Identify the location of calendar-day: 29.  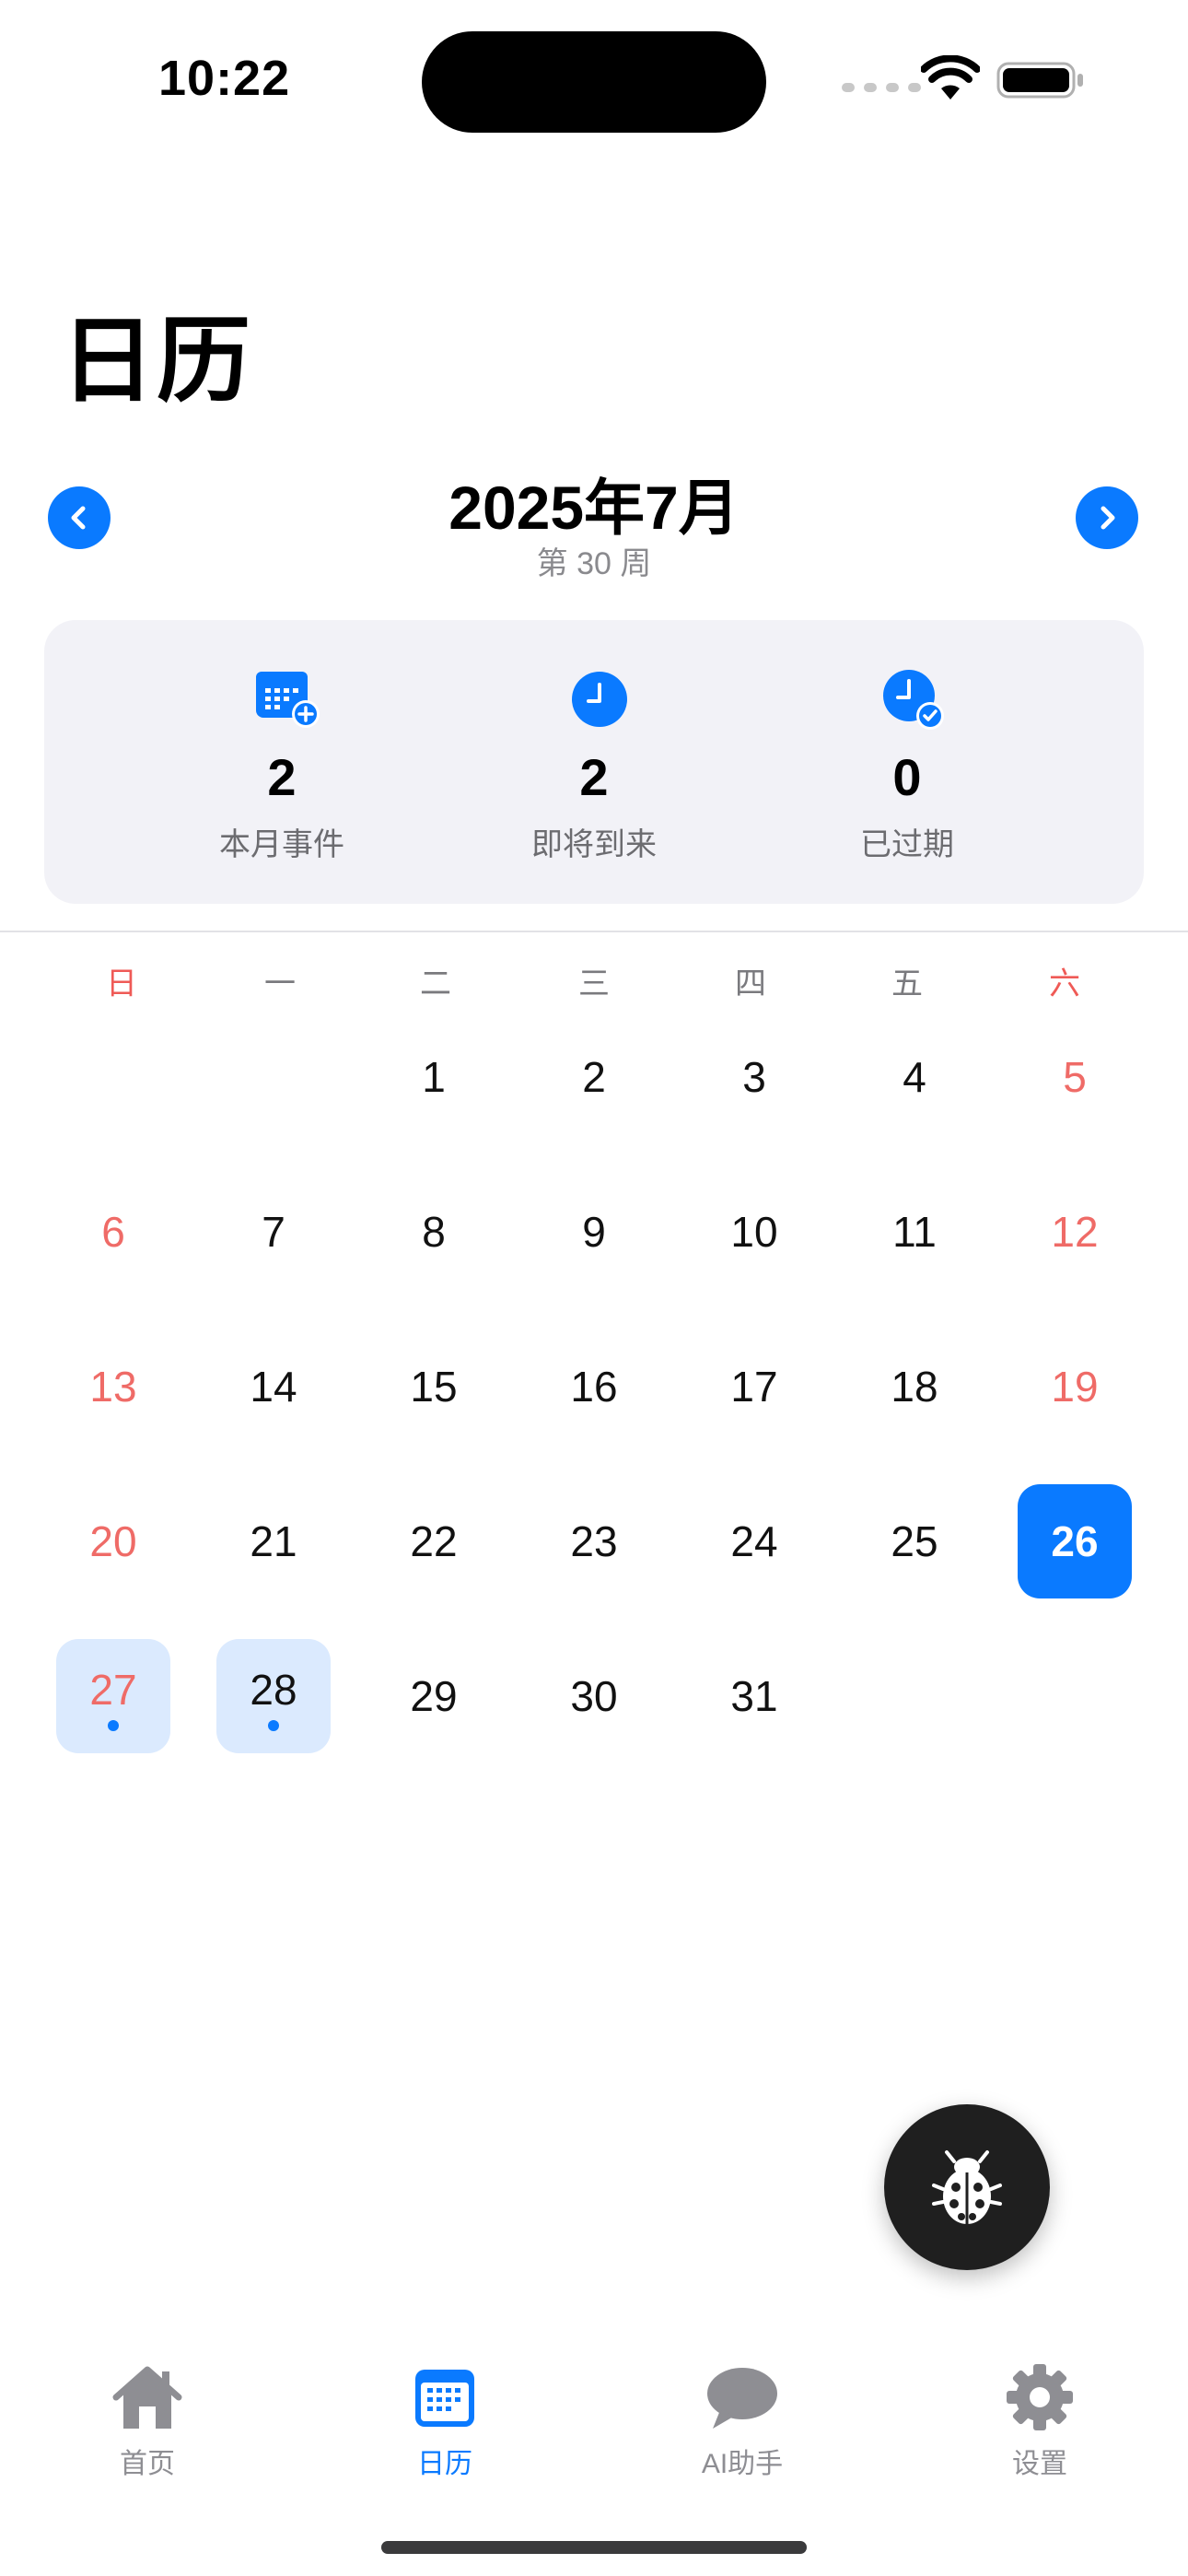
(434, 1696).